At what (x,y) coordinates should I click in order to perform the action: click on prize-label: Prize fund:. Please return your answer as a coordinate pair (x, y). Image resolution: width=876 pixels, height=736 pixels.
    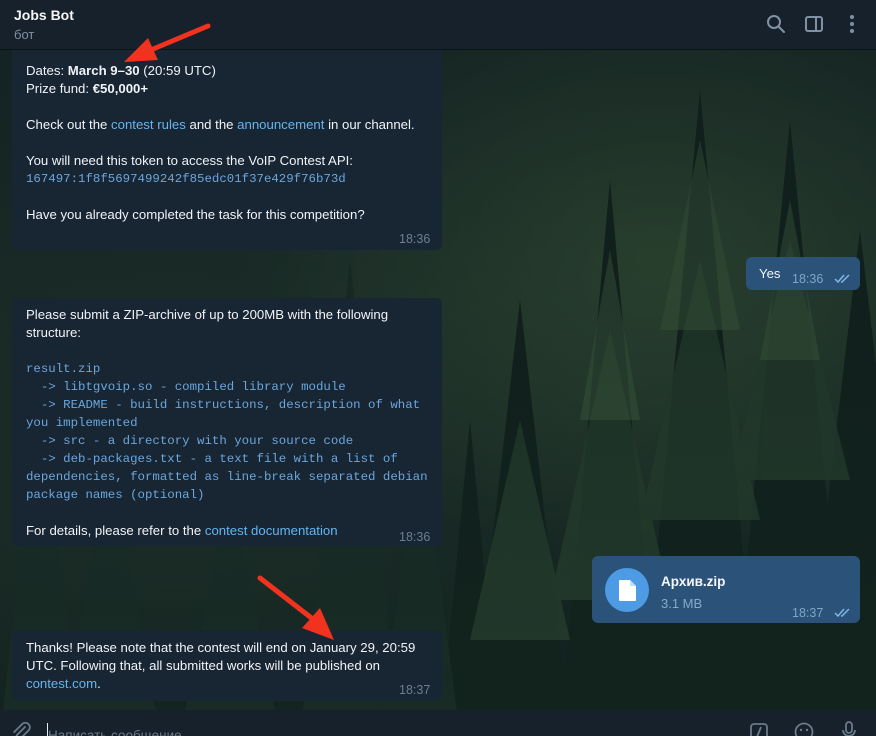
    Looking at the image, I should click on (59, 88).